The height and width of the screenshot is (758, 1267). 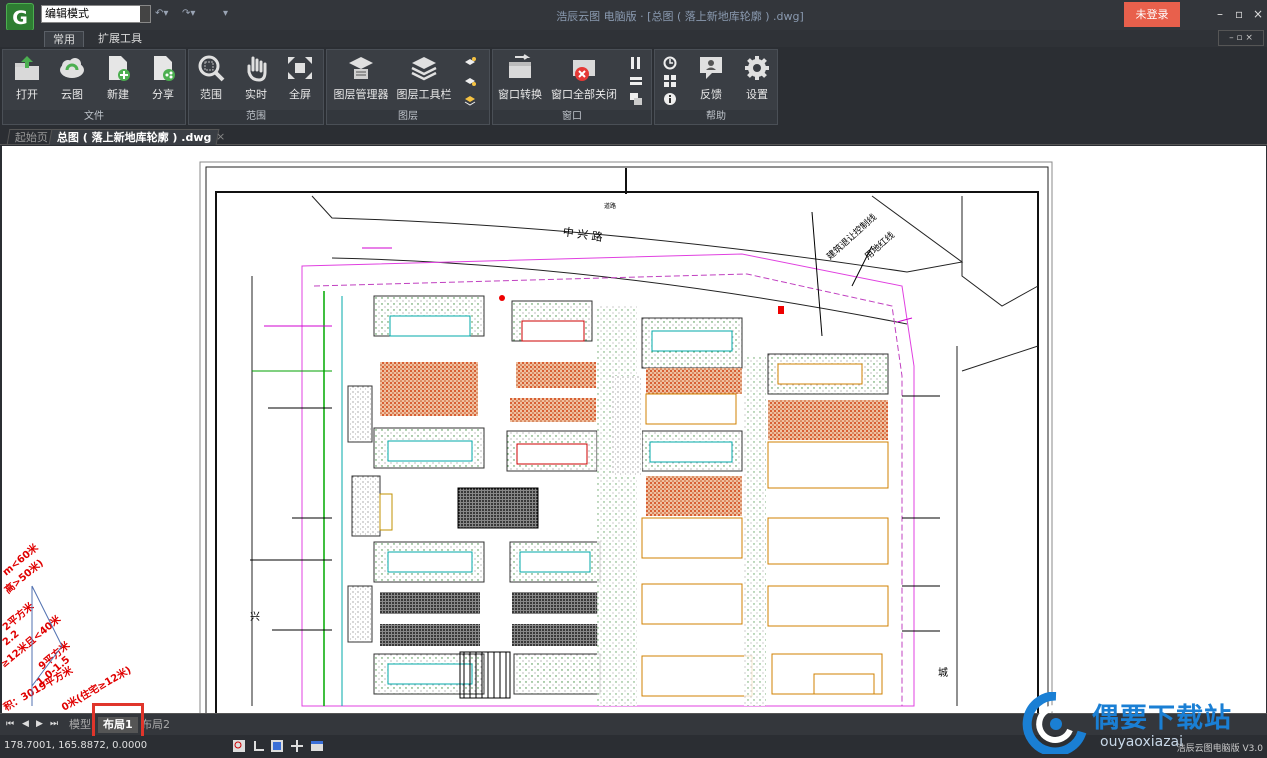 What do you see at coordinates (680, 16) in the screenshot?
I see `window-title: 浩辰云图 电脑版 · [总图 ( 落上新地库轮廓 ) .dwg]` at bounding box center [680, 16].